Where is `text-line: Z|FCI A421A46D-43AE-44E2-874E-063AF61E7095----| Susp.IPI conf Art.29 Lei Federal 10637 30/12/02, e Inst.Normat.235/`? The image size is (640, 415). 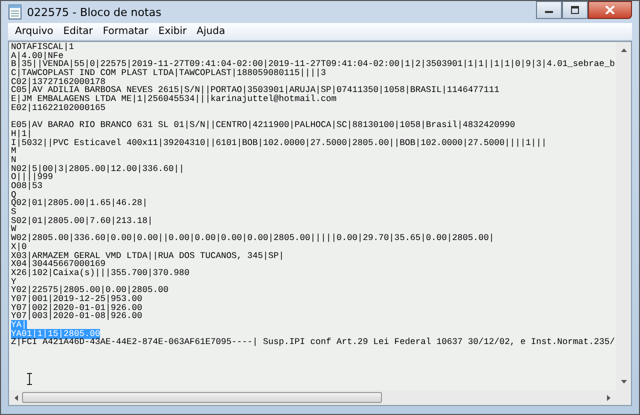 text-line: Z|FCI A421A46D-43AE-44E2-874E-063AF61E7095----| Susp.IPI conf Art.29 Lei Federal 10637 30/12/02, e Inst.Normat.235/ is located at coordinates (313, 342).